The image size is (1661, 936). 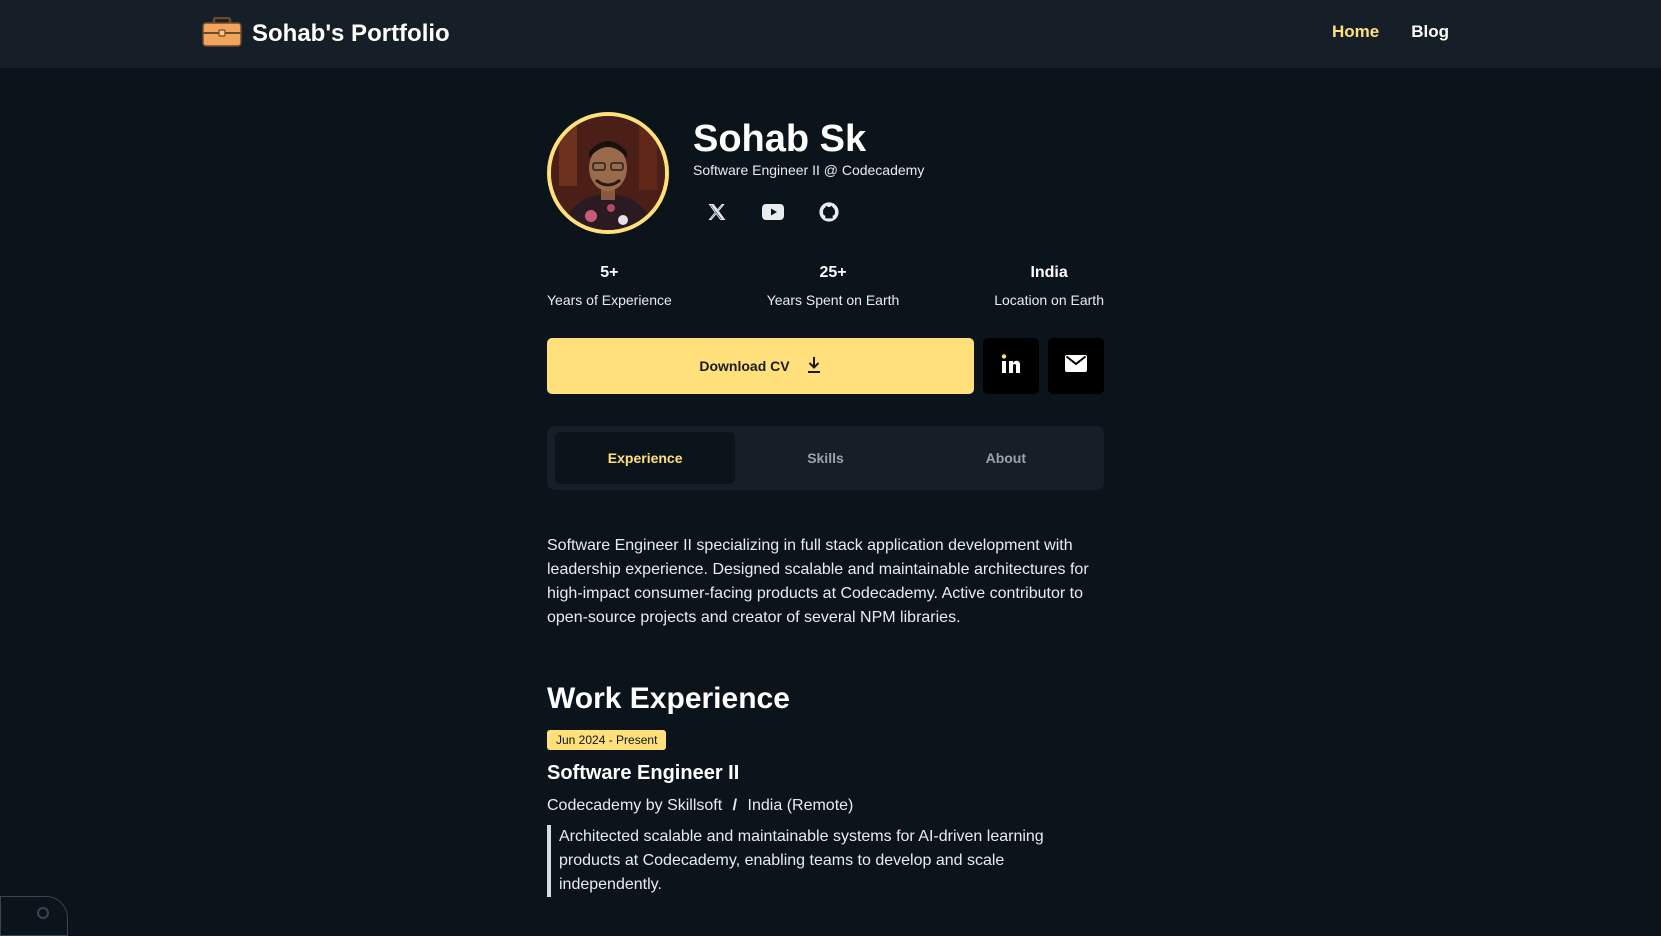 I want to click on profile-subtitle: Software Engineer II @ Codecademy, so click(x=809, y=170).